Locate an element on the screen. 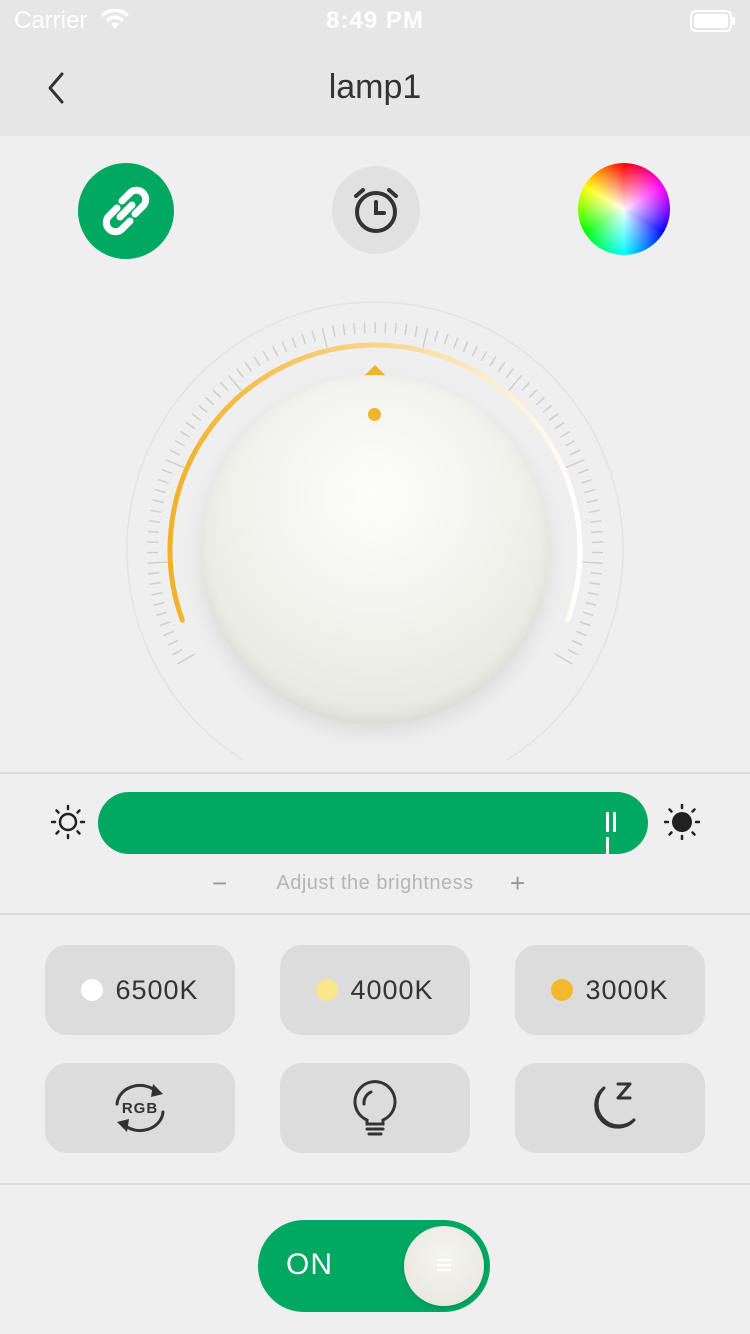  lightbulb-icon is located at coordinates (375, 1108).